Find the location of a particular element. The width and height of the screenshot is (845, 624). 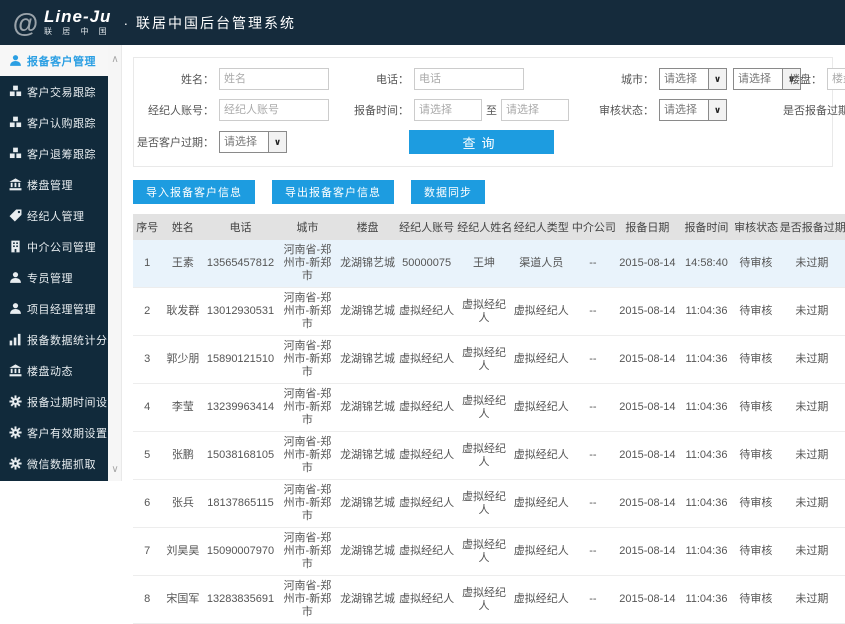

audit-status-select: 请选择 ∨ is located at coordinates (693, 110).